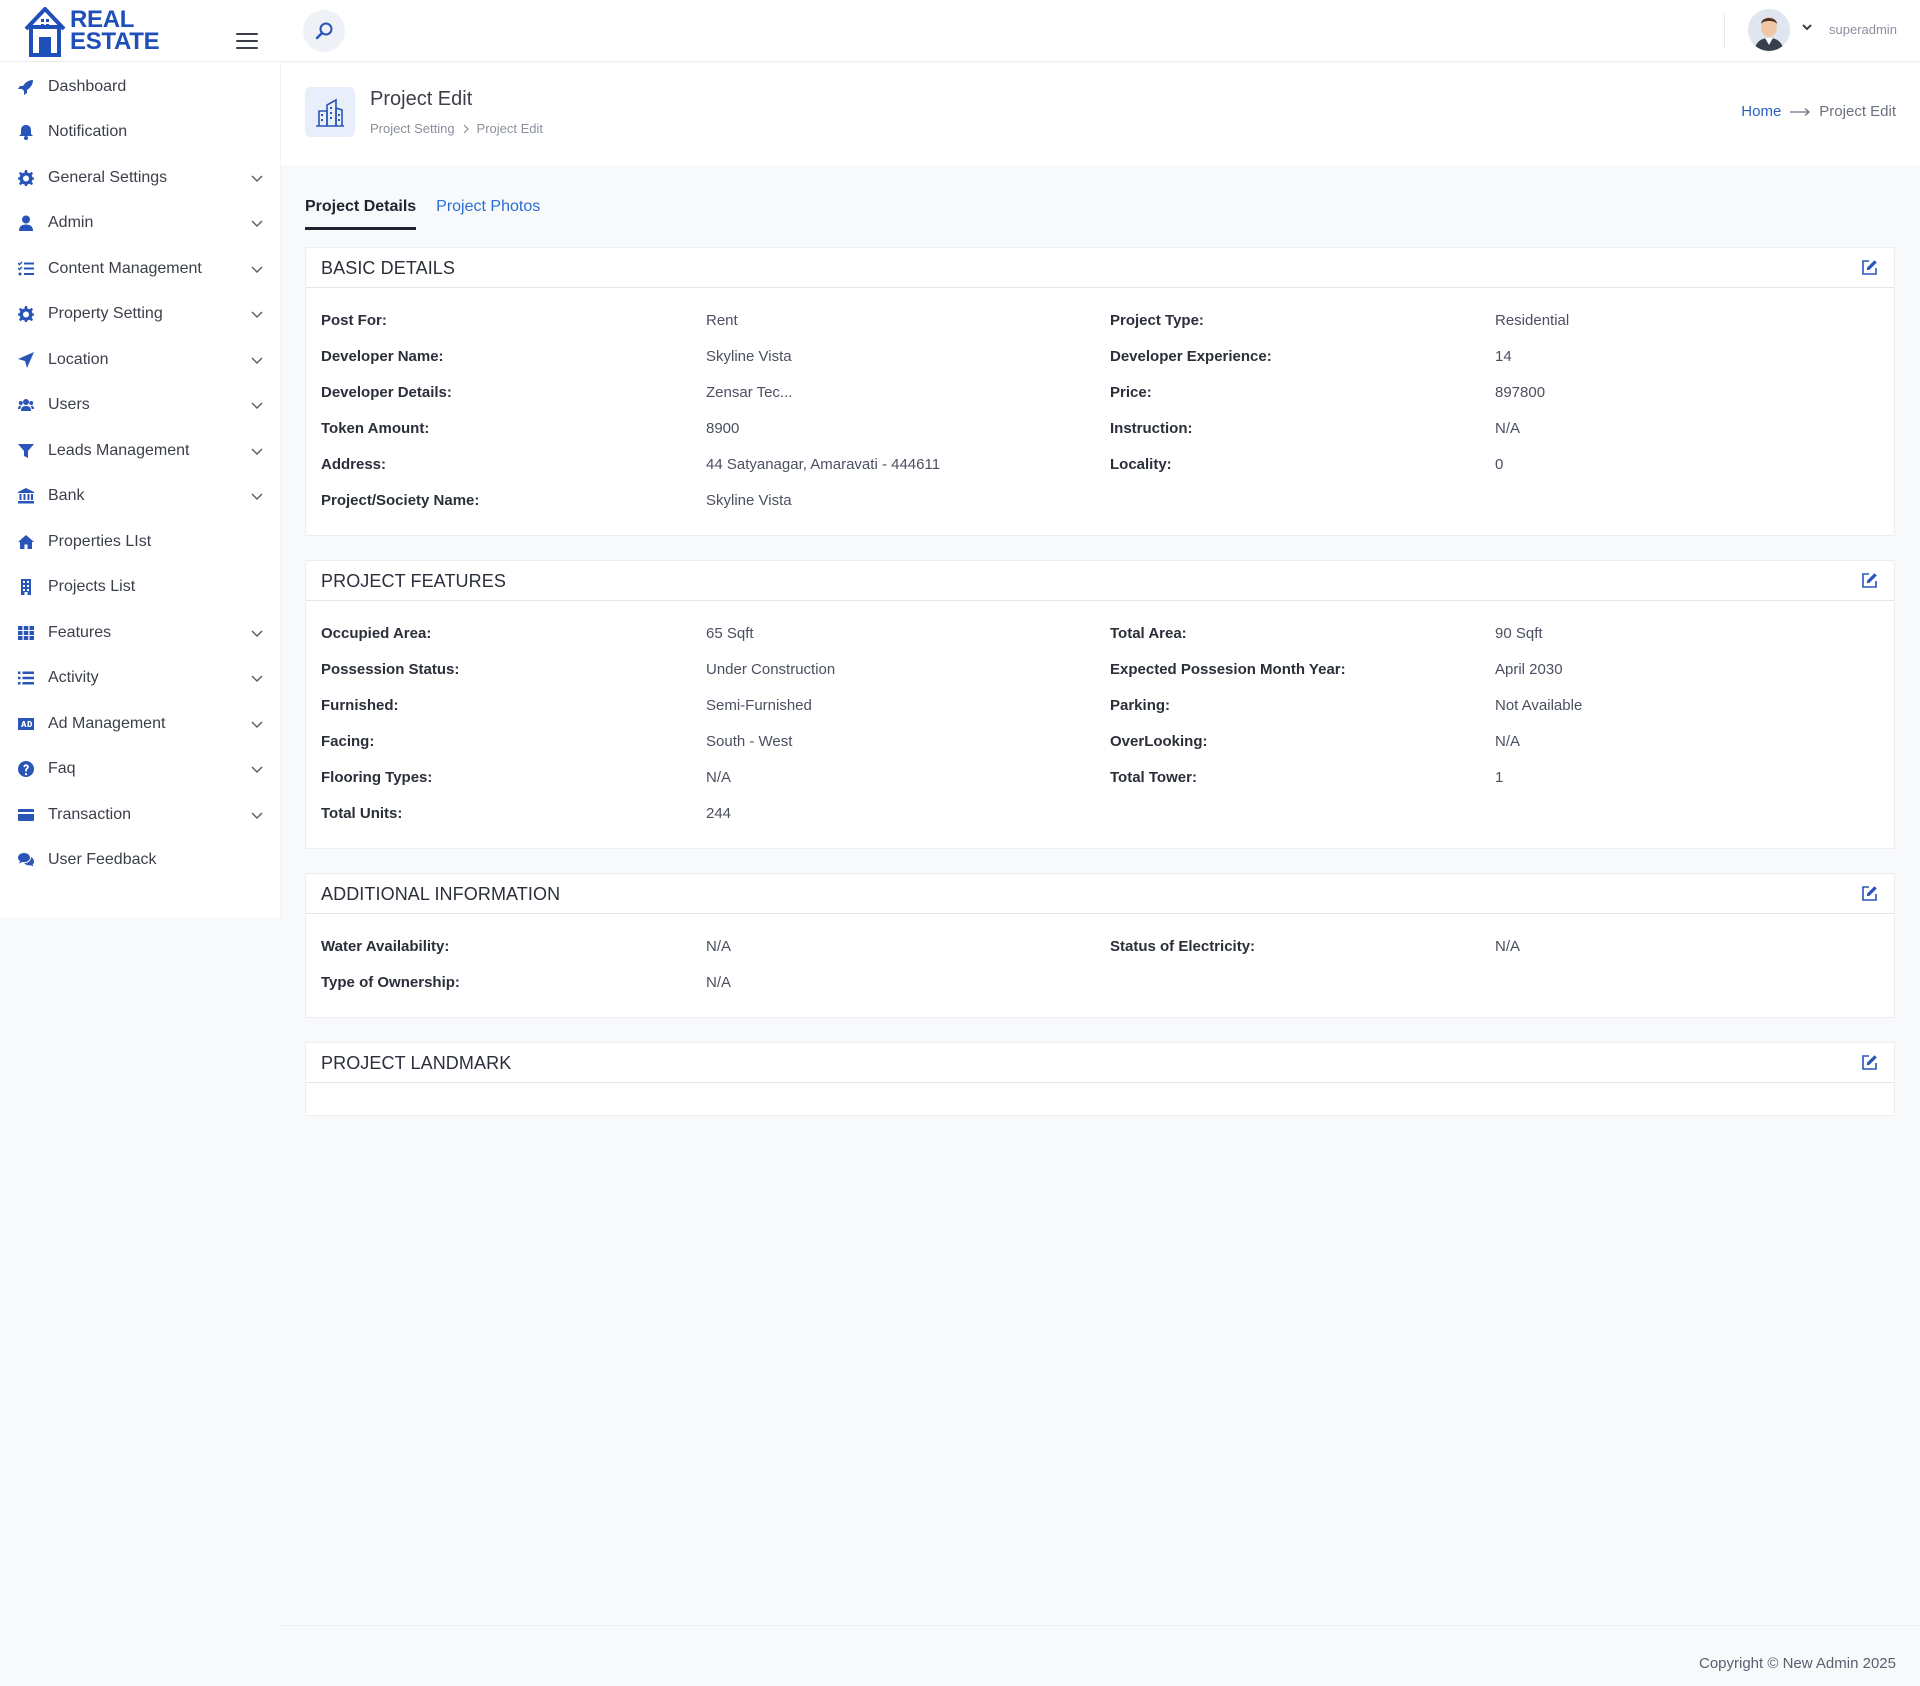  What do you see at coordinates (466, 128) in the screenshot?
I see `chevron-right-icon` at bounding box center [466, 128].